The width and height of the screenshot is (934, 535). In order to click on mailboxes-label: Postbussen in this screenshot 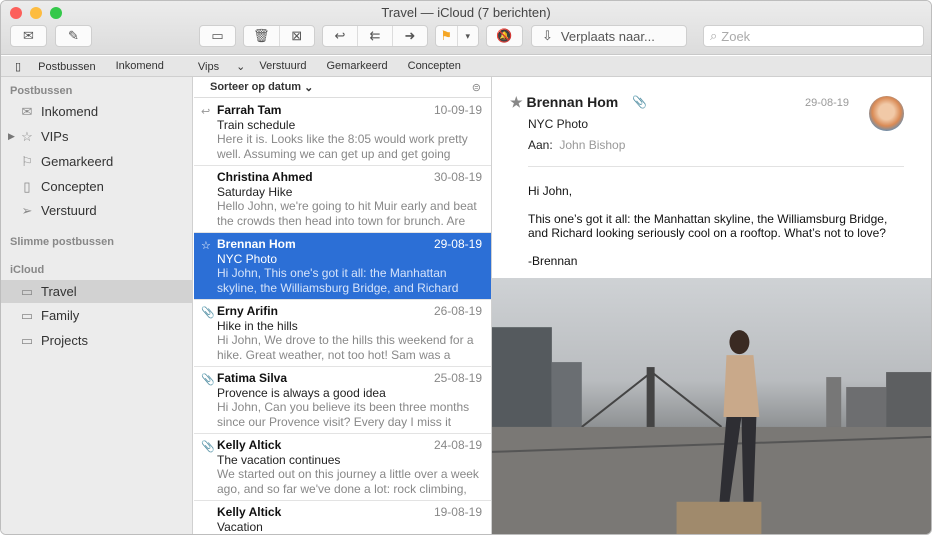, I will do `click(67, 66)`.